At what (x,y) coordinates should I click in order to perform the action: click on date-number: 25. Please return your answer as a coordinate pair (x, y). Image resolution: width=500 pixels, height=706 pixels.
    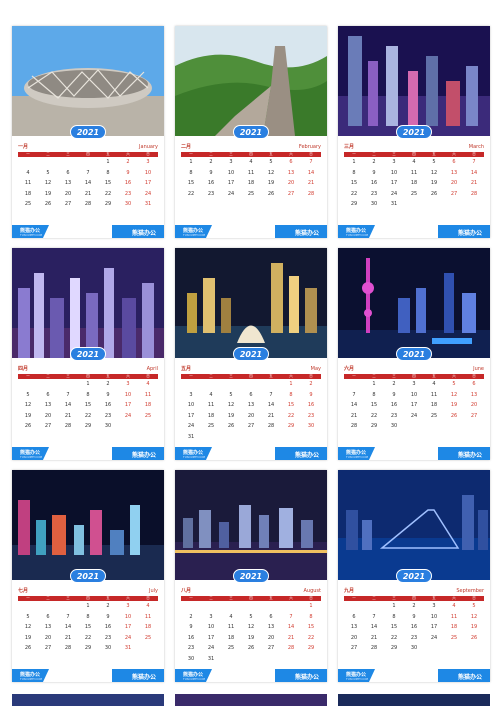
    Looking at the image, I should click on (211, 426).